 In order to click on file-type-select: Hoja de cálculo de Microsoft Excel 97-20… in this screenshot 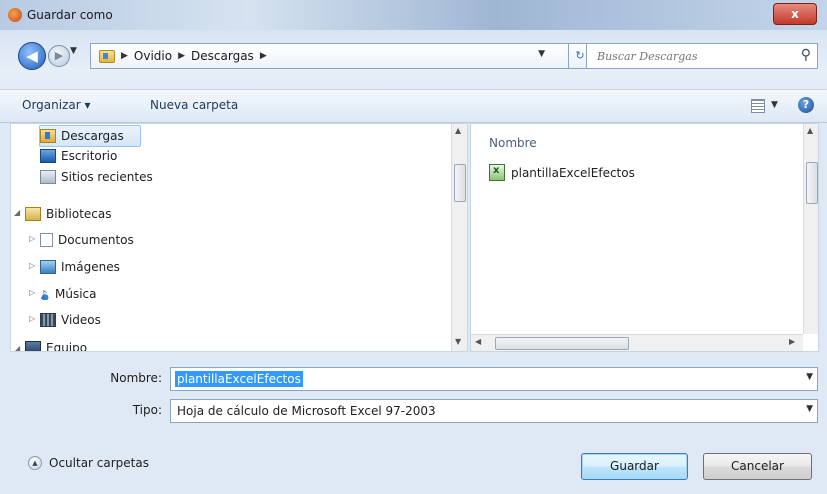, I will do `click(494, 411)`.